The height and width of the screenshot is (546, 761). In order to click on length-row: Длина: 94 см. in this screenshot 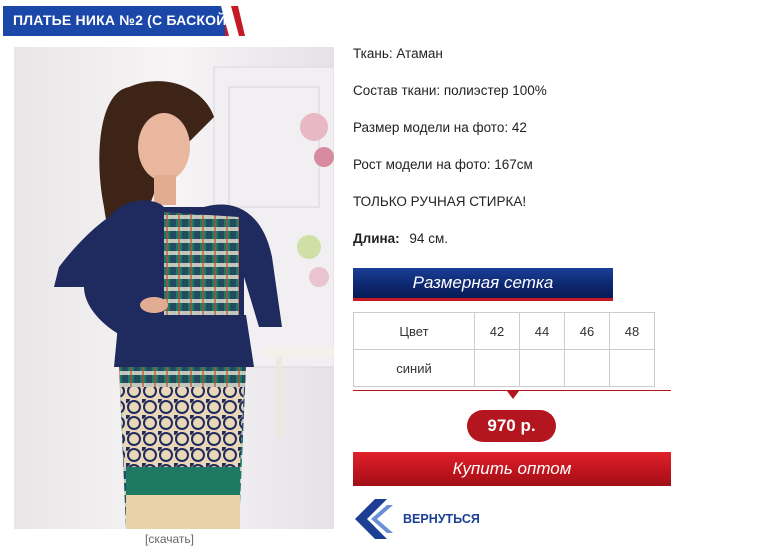, I will do `click(400, 238)`.